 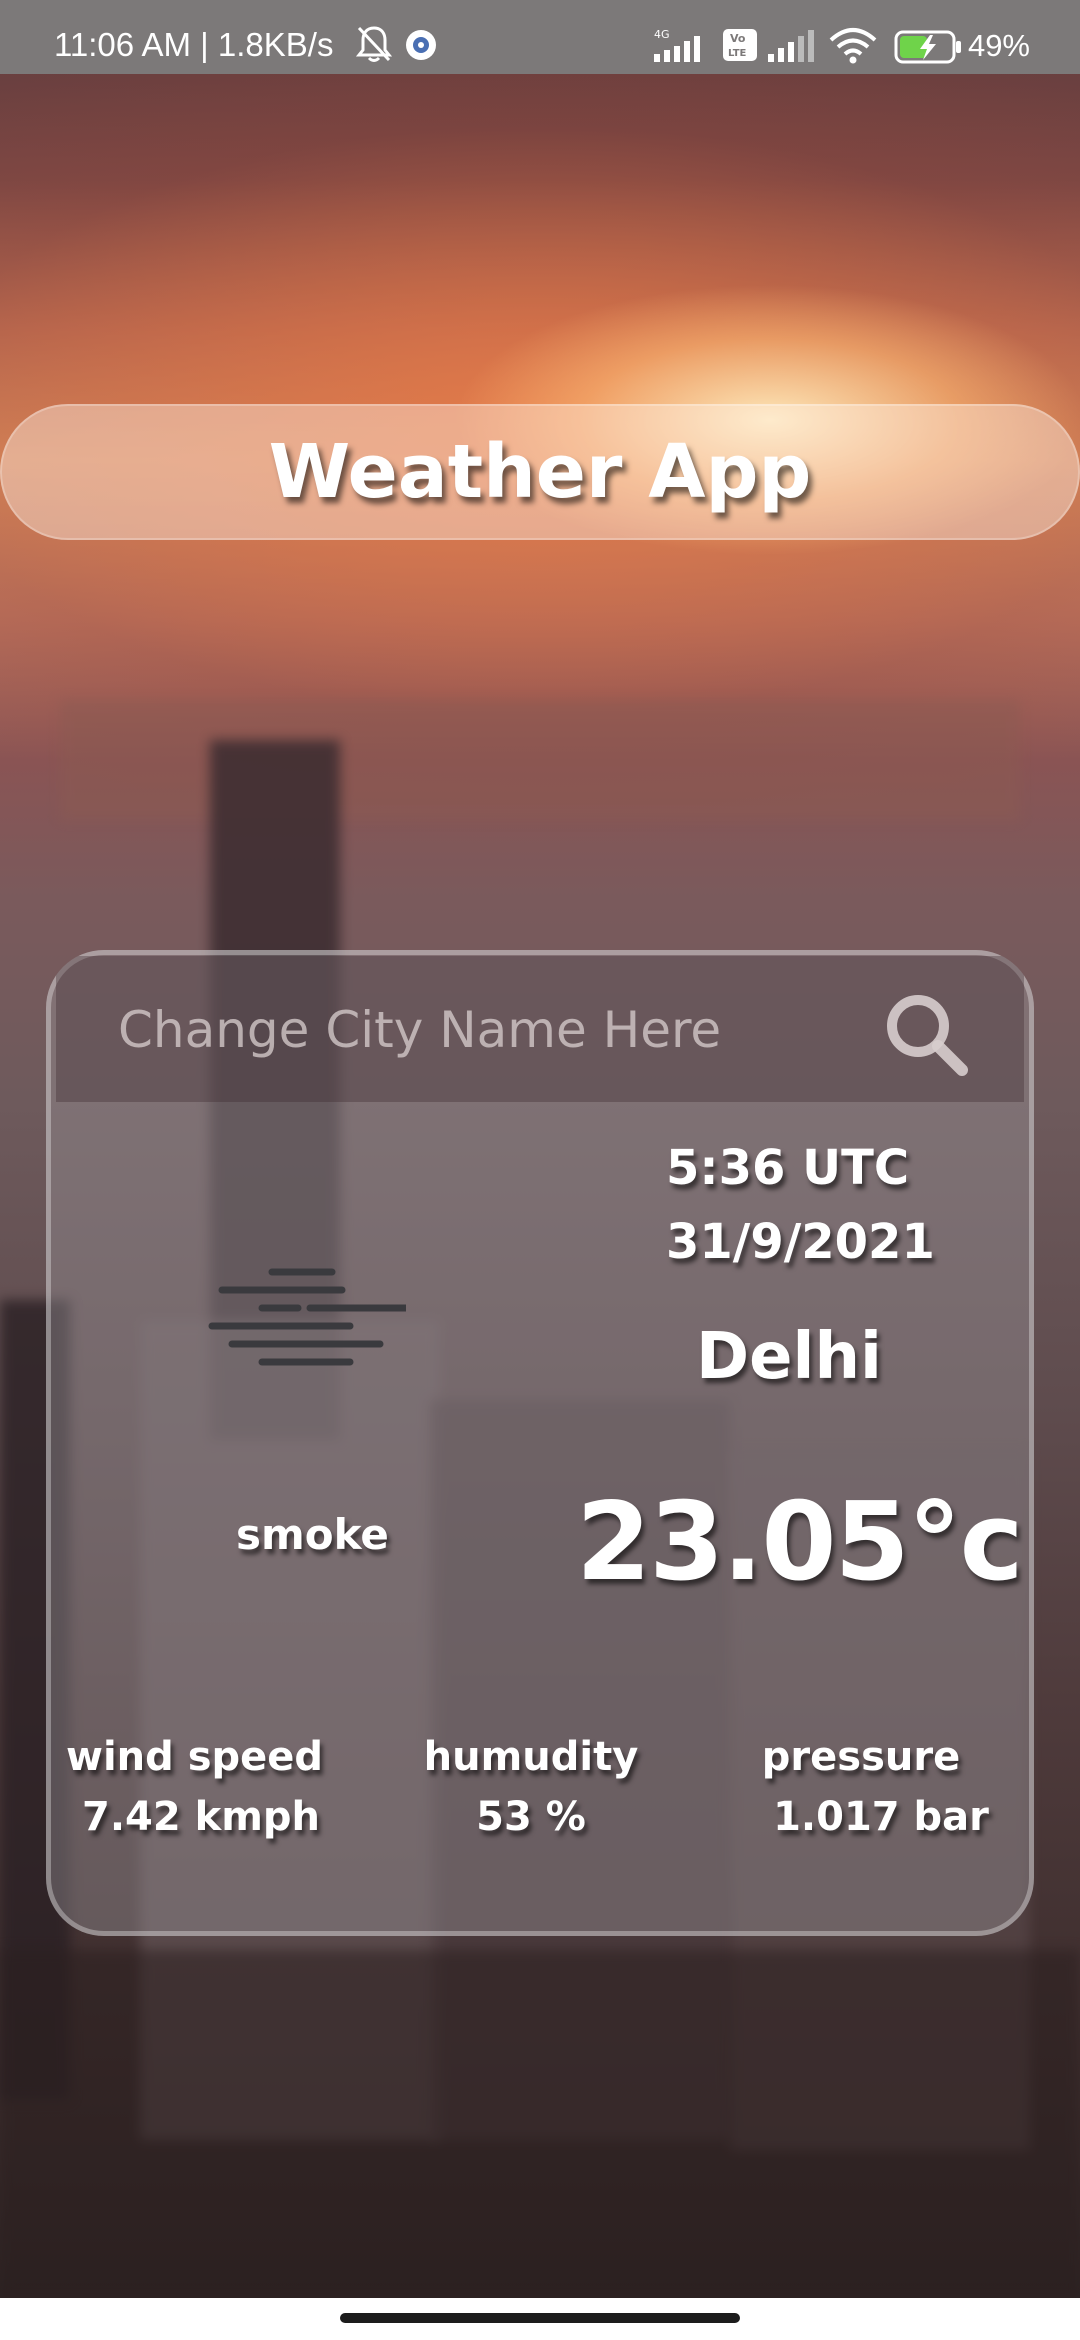 I want to click on svg-text: LTE, so click(x=737, y=53).